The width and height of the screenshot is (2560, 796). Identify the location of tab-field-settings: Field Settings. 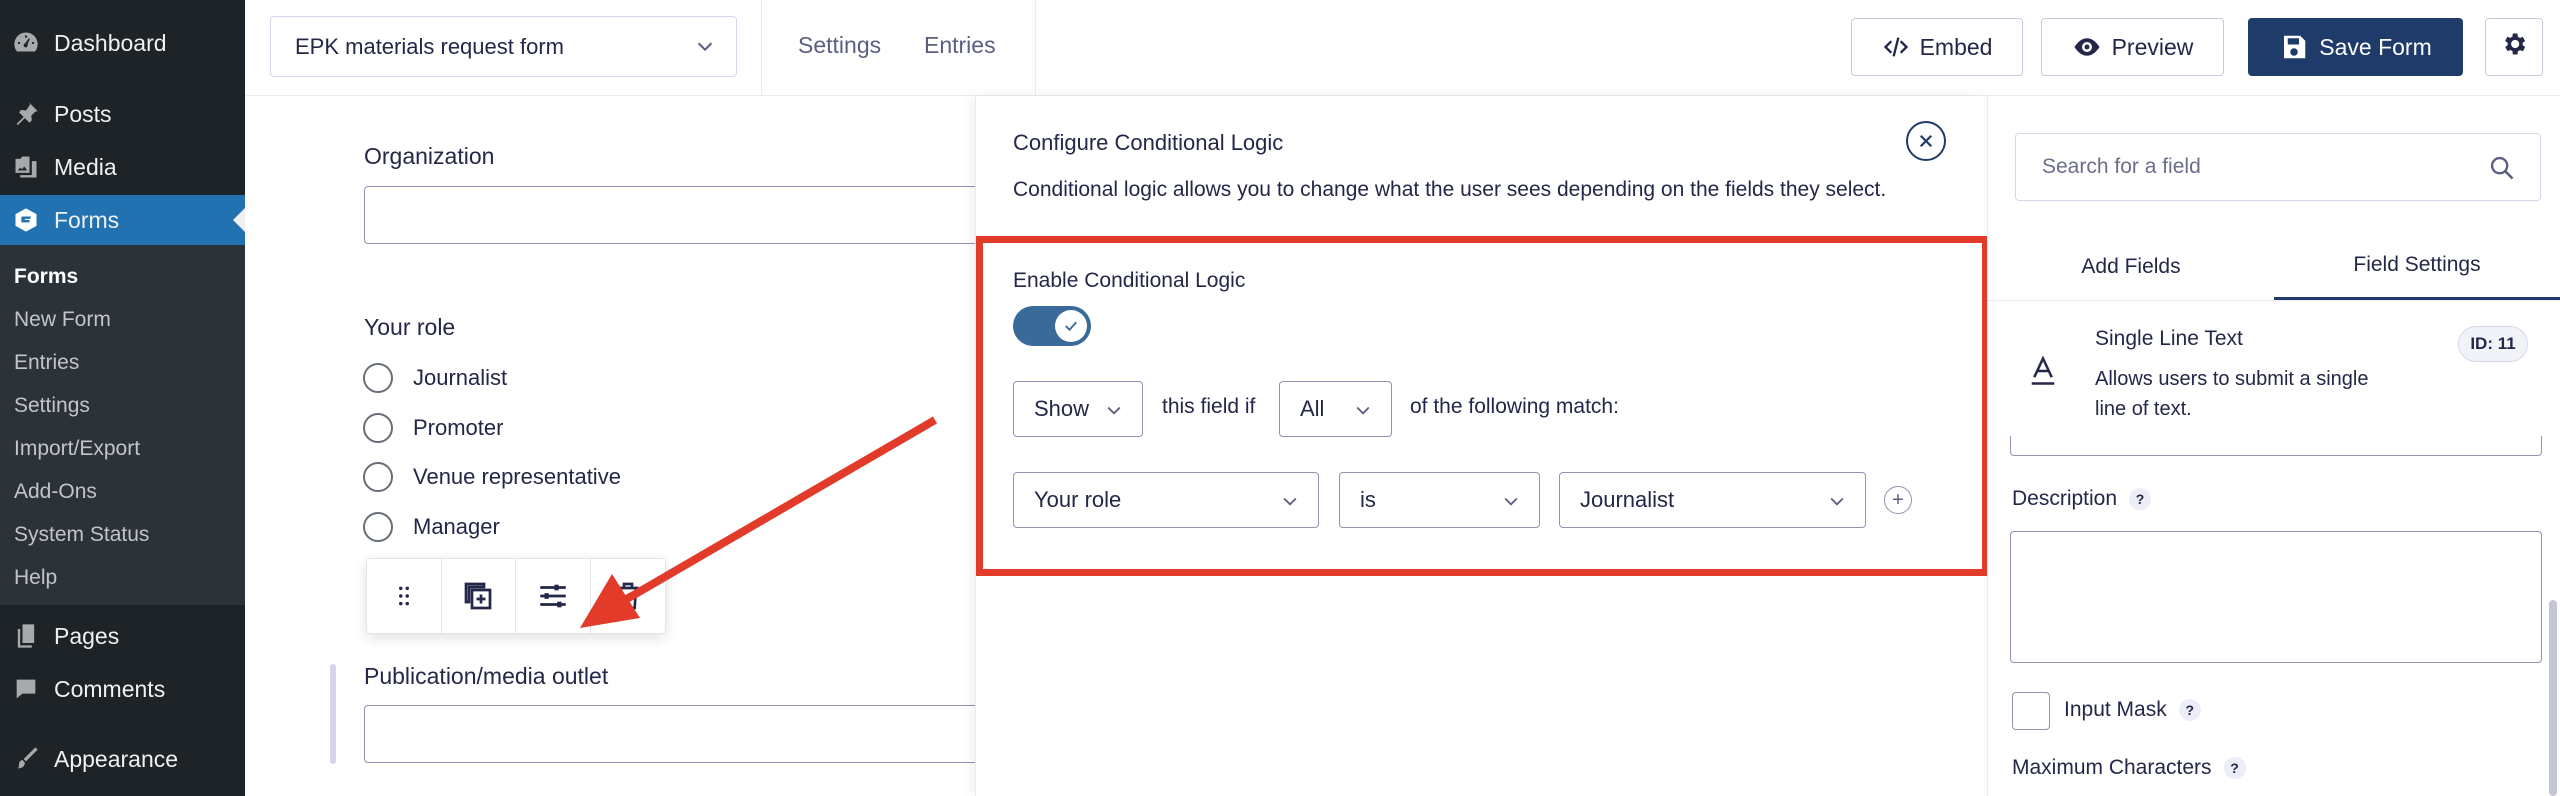
(2417, 267).